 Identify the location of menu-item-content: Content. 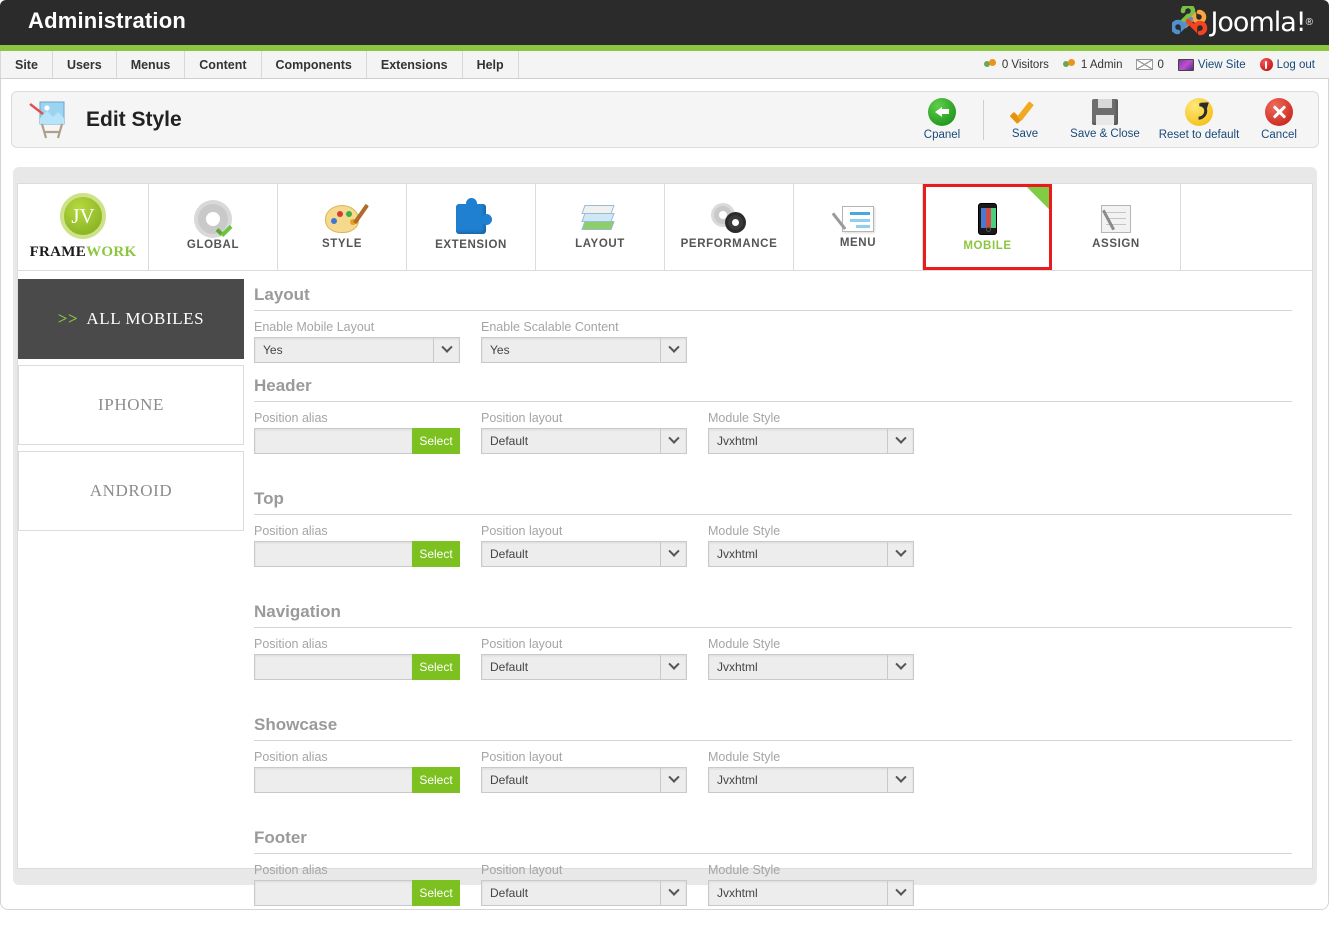
(223, 64).